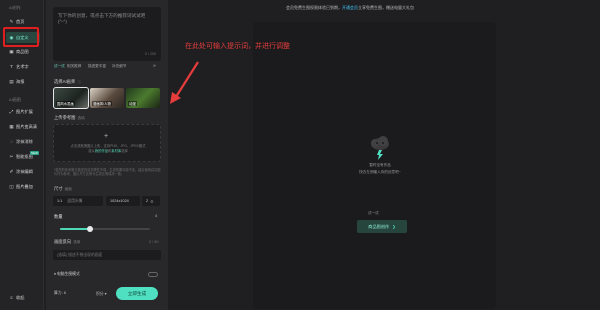 The width and height of the screenshot is (600, 310). Describe the element at coordinates (237, 46) in the screenshot. I see `annotation-text: 在此处可输入提示词，并进行调整` at that location.